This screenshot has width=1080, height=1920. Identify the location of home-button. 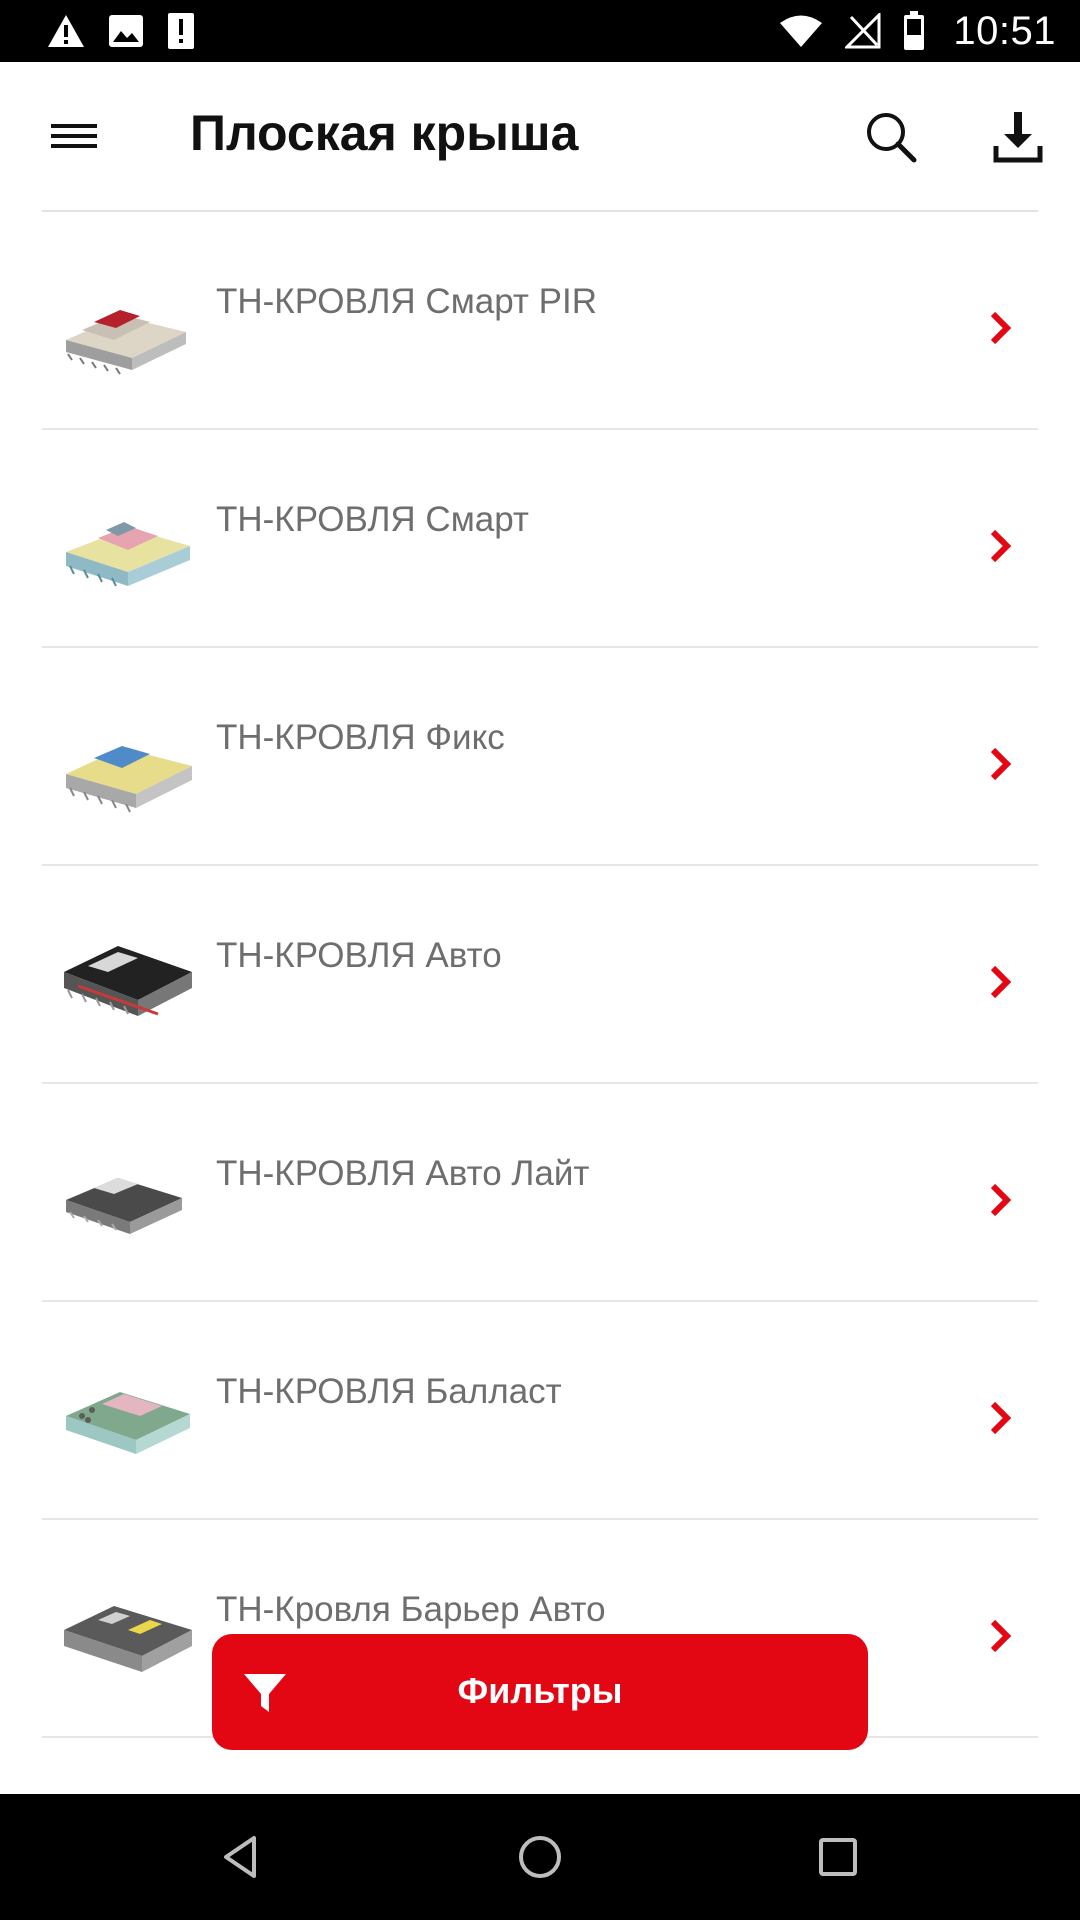
(540, 1857).